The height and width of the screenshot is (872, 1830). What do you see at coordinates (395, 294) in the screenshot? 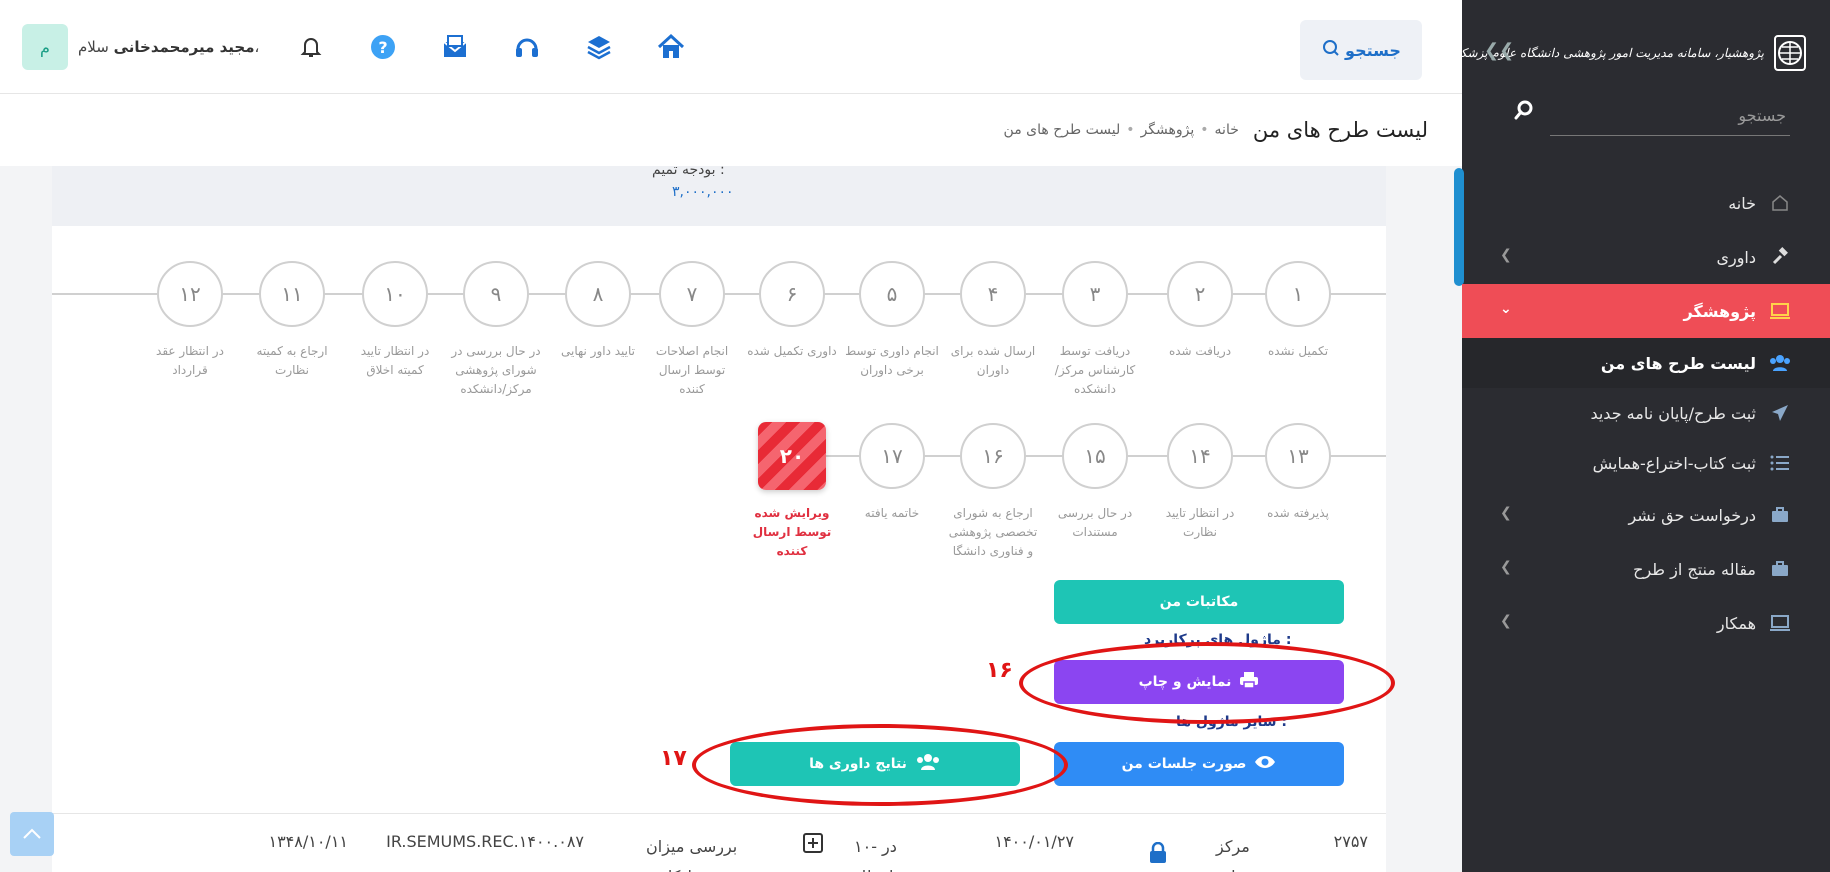
I see `status-step-۱۰: ۱۰` at bounding box center [395, 294].